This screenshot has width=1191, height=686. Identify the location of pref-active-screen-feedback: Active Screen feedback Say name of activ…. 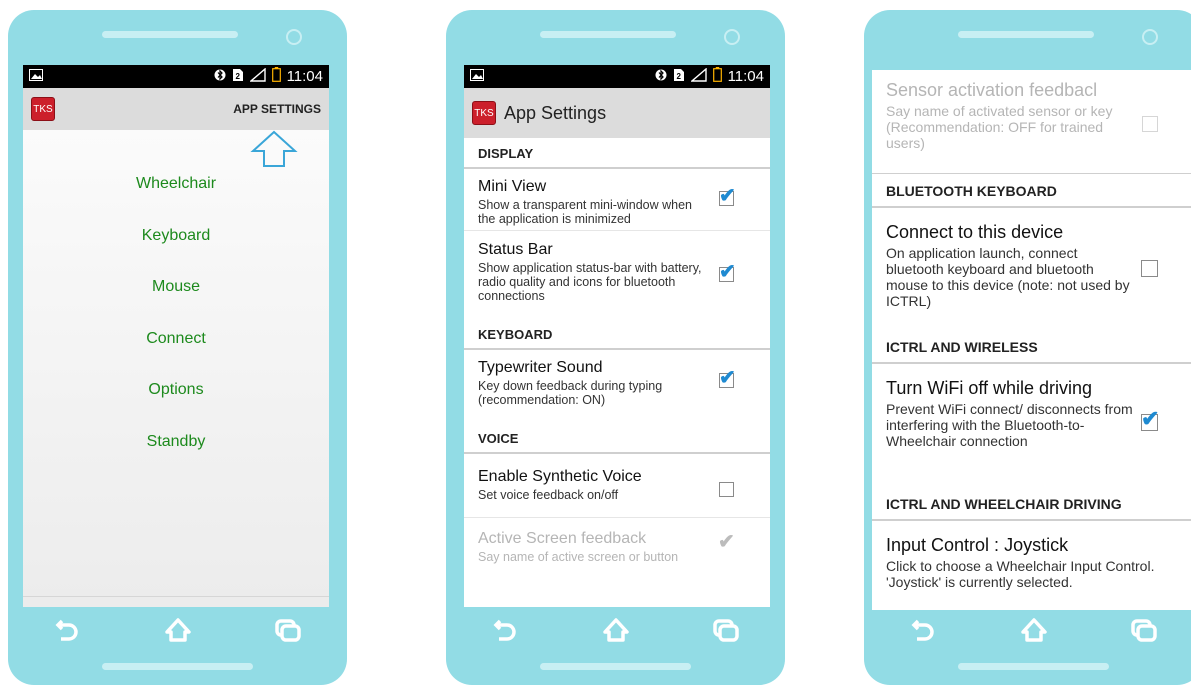
(617, 548).